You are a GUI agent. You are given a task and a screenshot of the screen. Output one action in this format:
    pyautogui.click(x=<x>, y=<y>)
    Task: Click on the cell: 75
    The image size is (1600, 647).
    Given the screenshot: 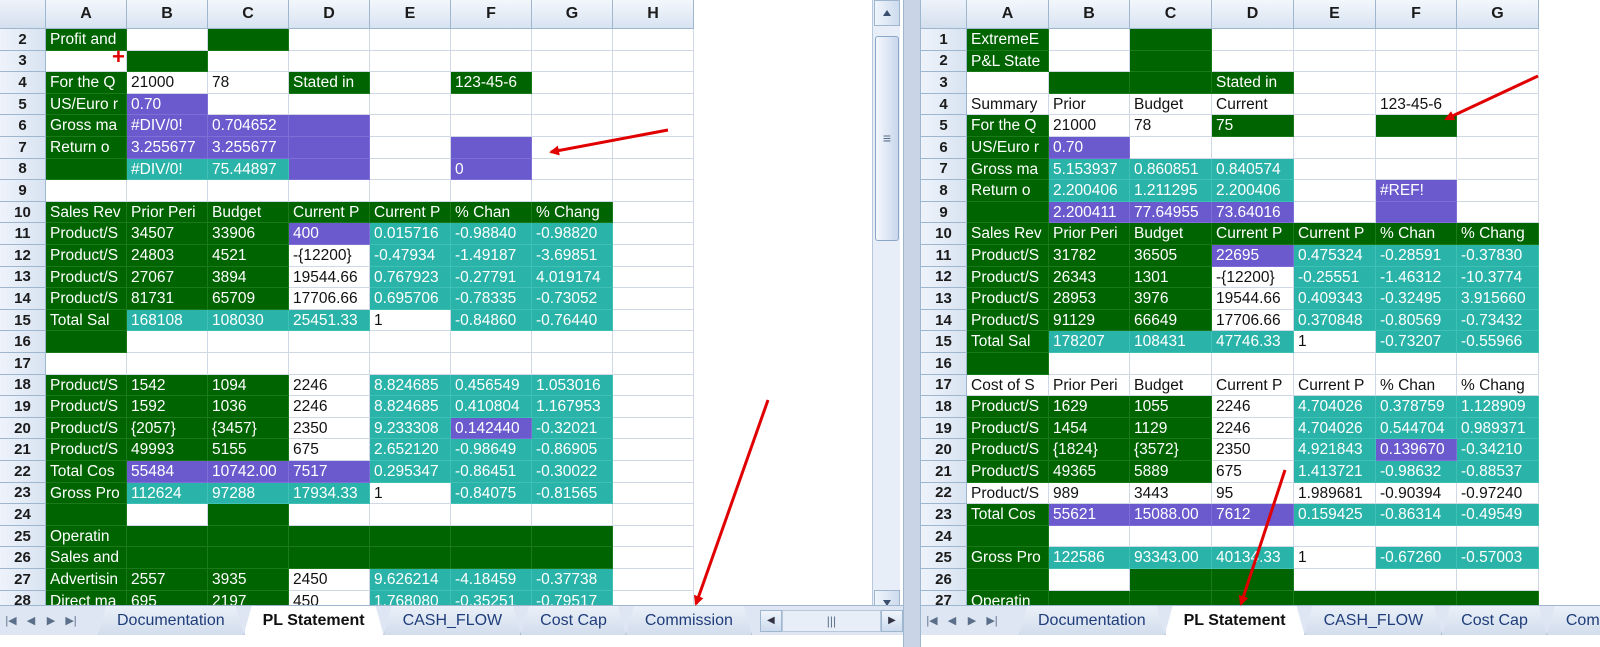 What is the action you would take?
    pyautogui.click(x=1253, y=126)
    